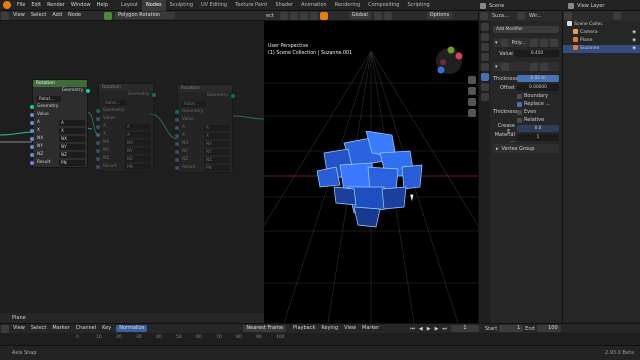 The image size is (640, 360). I want to click on select-lasso-icon, so click(303, 15).